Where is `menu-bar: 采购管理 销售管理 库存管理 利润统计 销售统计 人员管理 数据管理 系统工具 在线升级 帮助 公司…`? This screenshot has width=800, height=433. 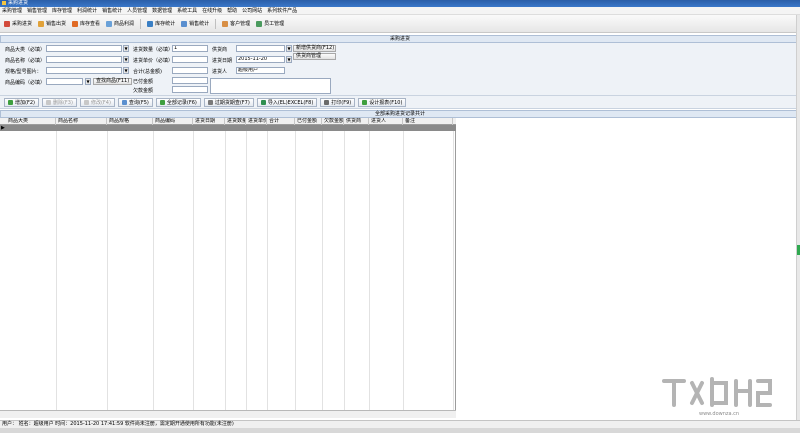
menu-bar: 采购管理 销售管理 库存管理 利润统计 销售统计 人员管理 数据管理 系统工具 在线升级 帮助 公司… is located at coordinates (400, 11).